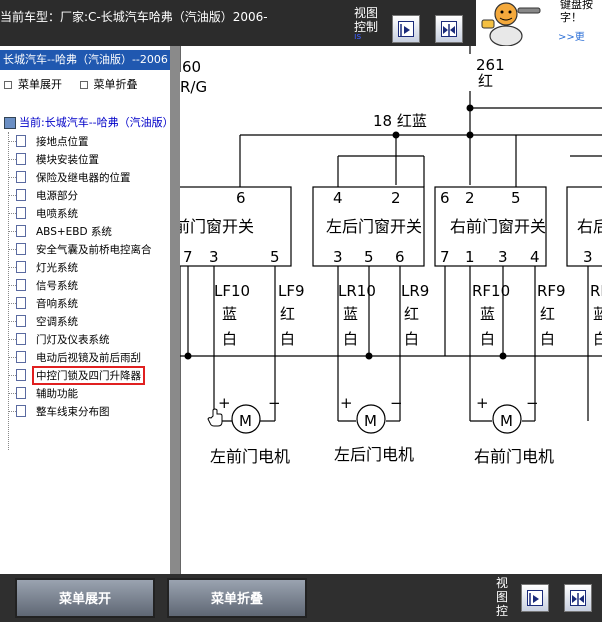 This screenshot has width=602, height=622. I want to click on switch-label-right-rear: 右后, so click(589, 226).